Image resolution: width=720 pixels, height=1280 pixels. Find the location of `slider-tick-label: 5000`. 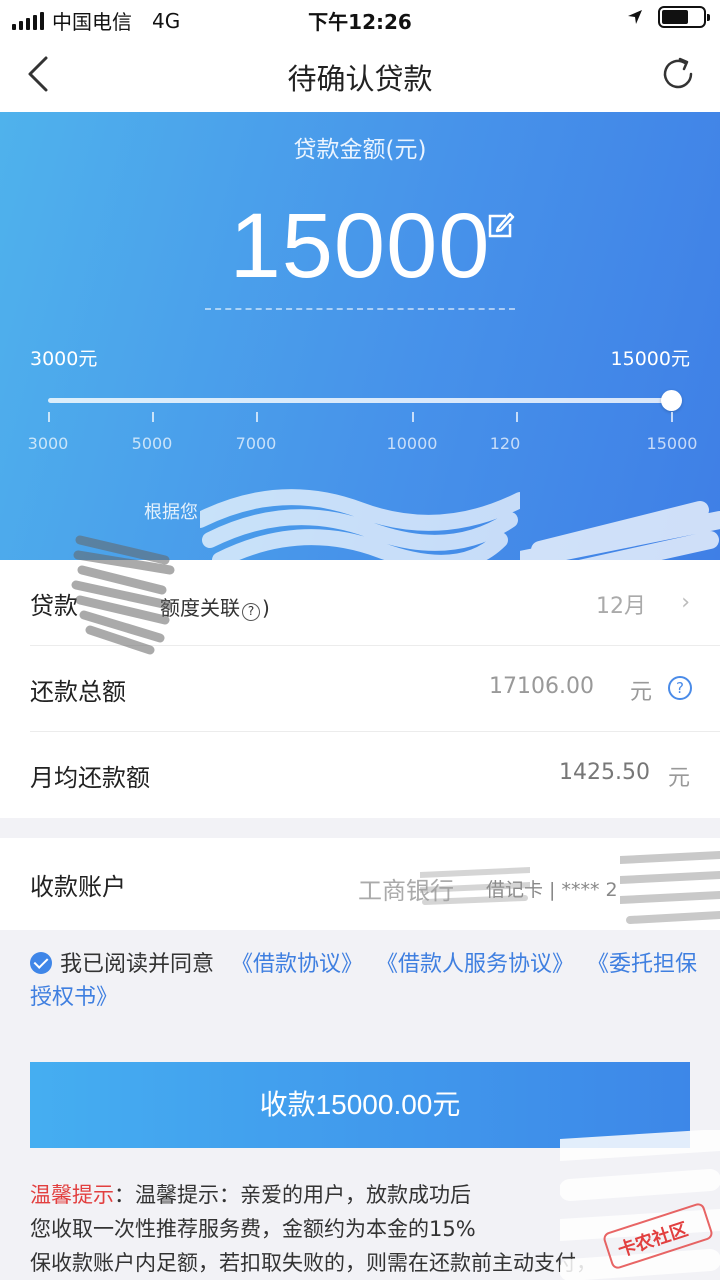

slider-tick-label: 5000 is located at coordinates (152, 443).